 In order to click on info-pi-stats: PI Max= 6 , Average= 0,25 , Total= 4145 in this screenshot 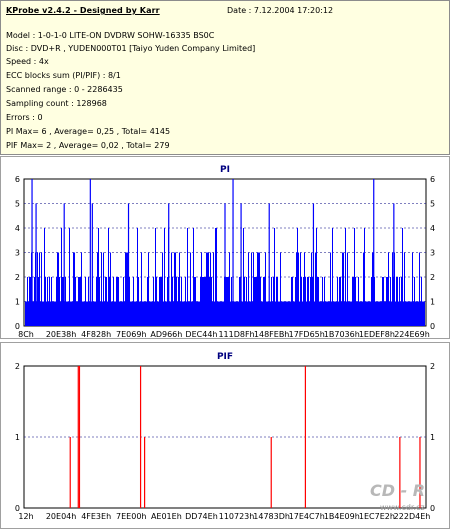, I will do `click(88, 131)`.